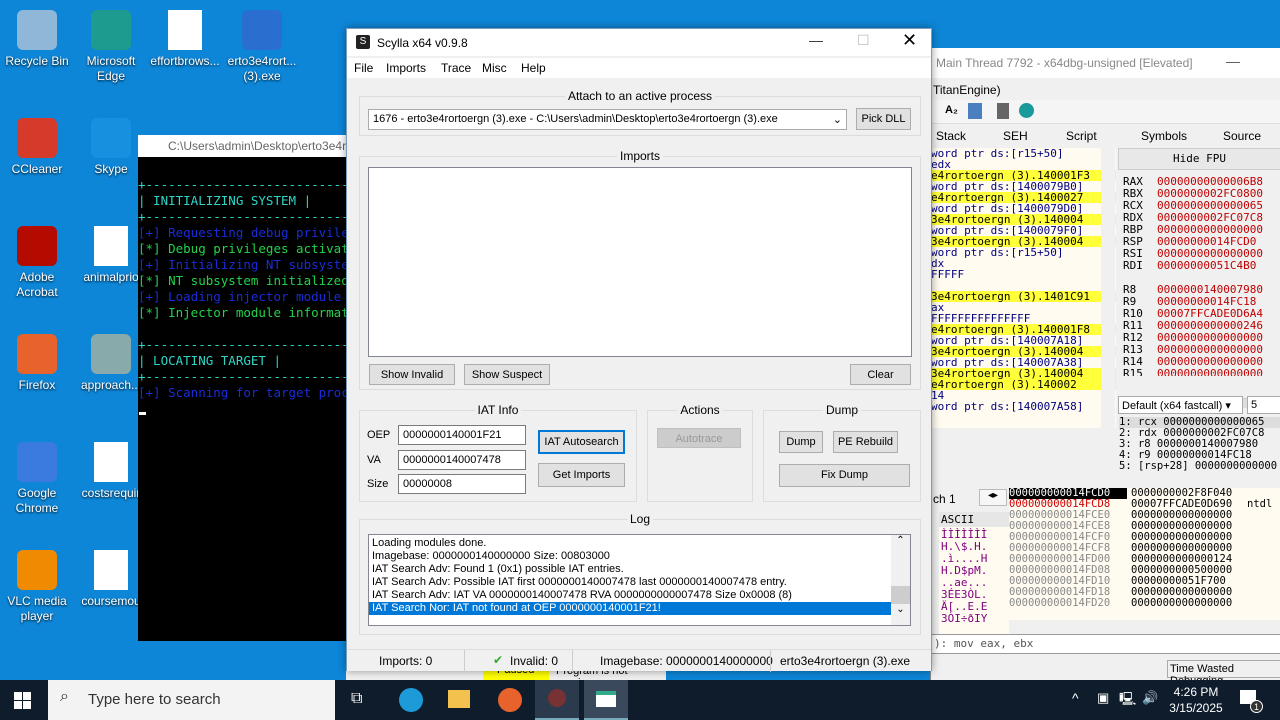 The image size is (1280, 720). Describe the element at coordinates (111, 47) in the screenshot. I see `desktop-icon: Microsoft Edge` at that location.